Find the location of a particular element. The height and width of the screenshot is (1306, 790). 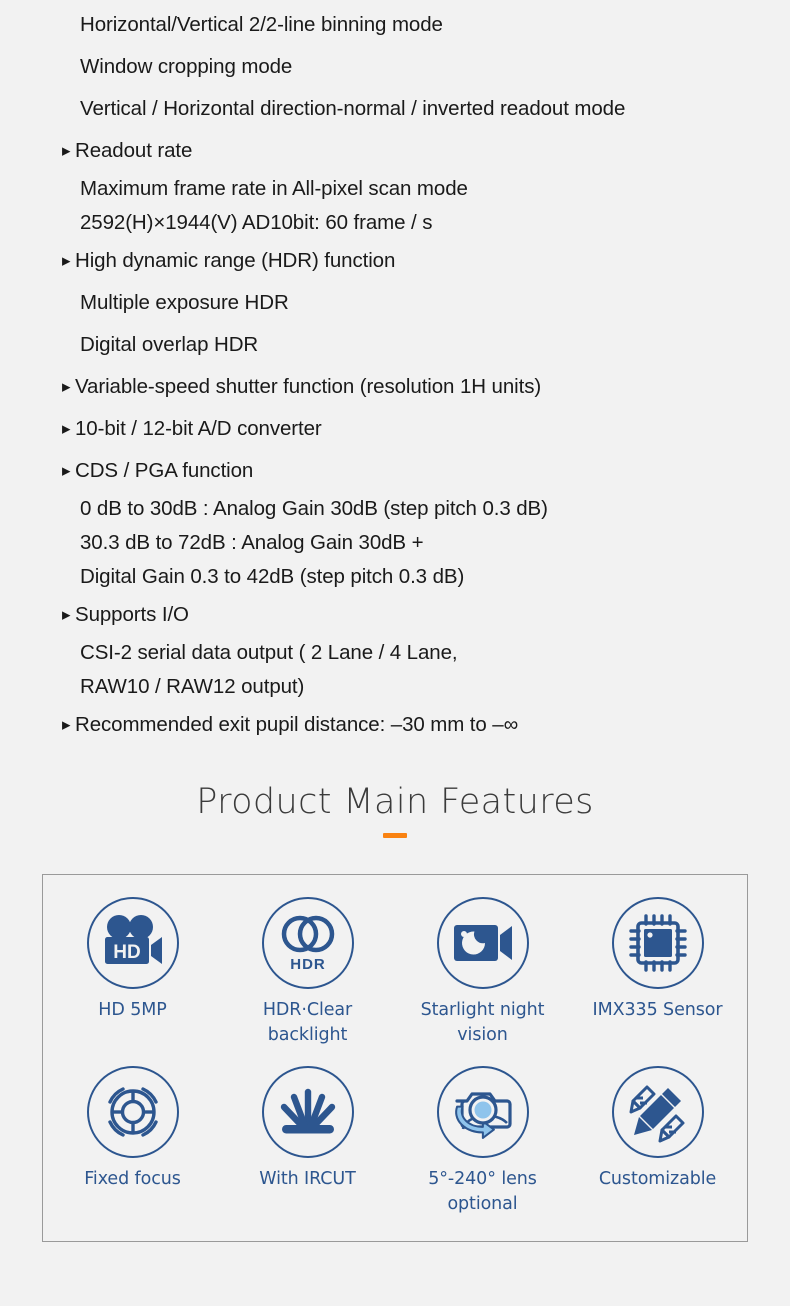

feature-item: HDR HDR·Clear backlight is located at coordinates (307, 971).